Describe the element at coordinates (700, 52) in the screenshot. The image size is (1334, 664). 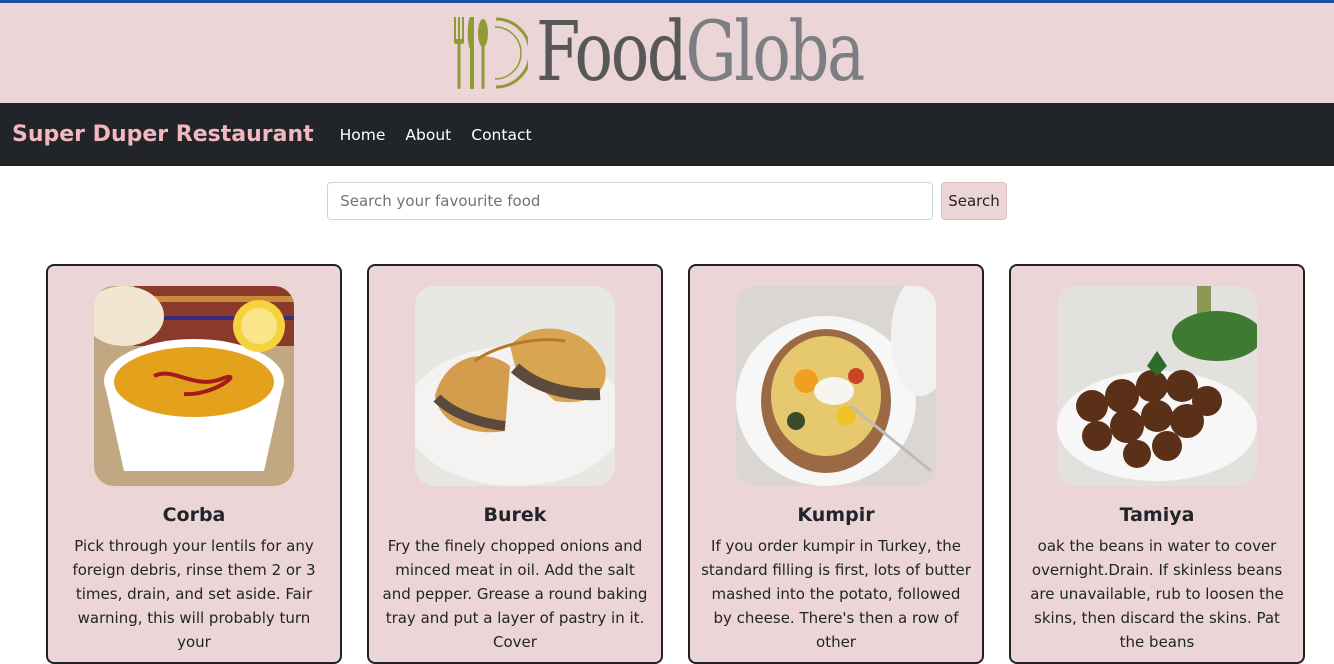
I see `logo-wordmark: FoodGloba` at that location.